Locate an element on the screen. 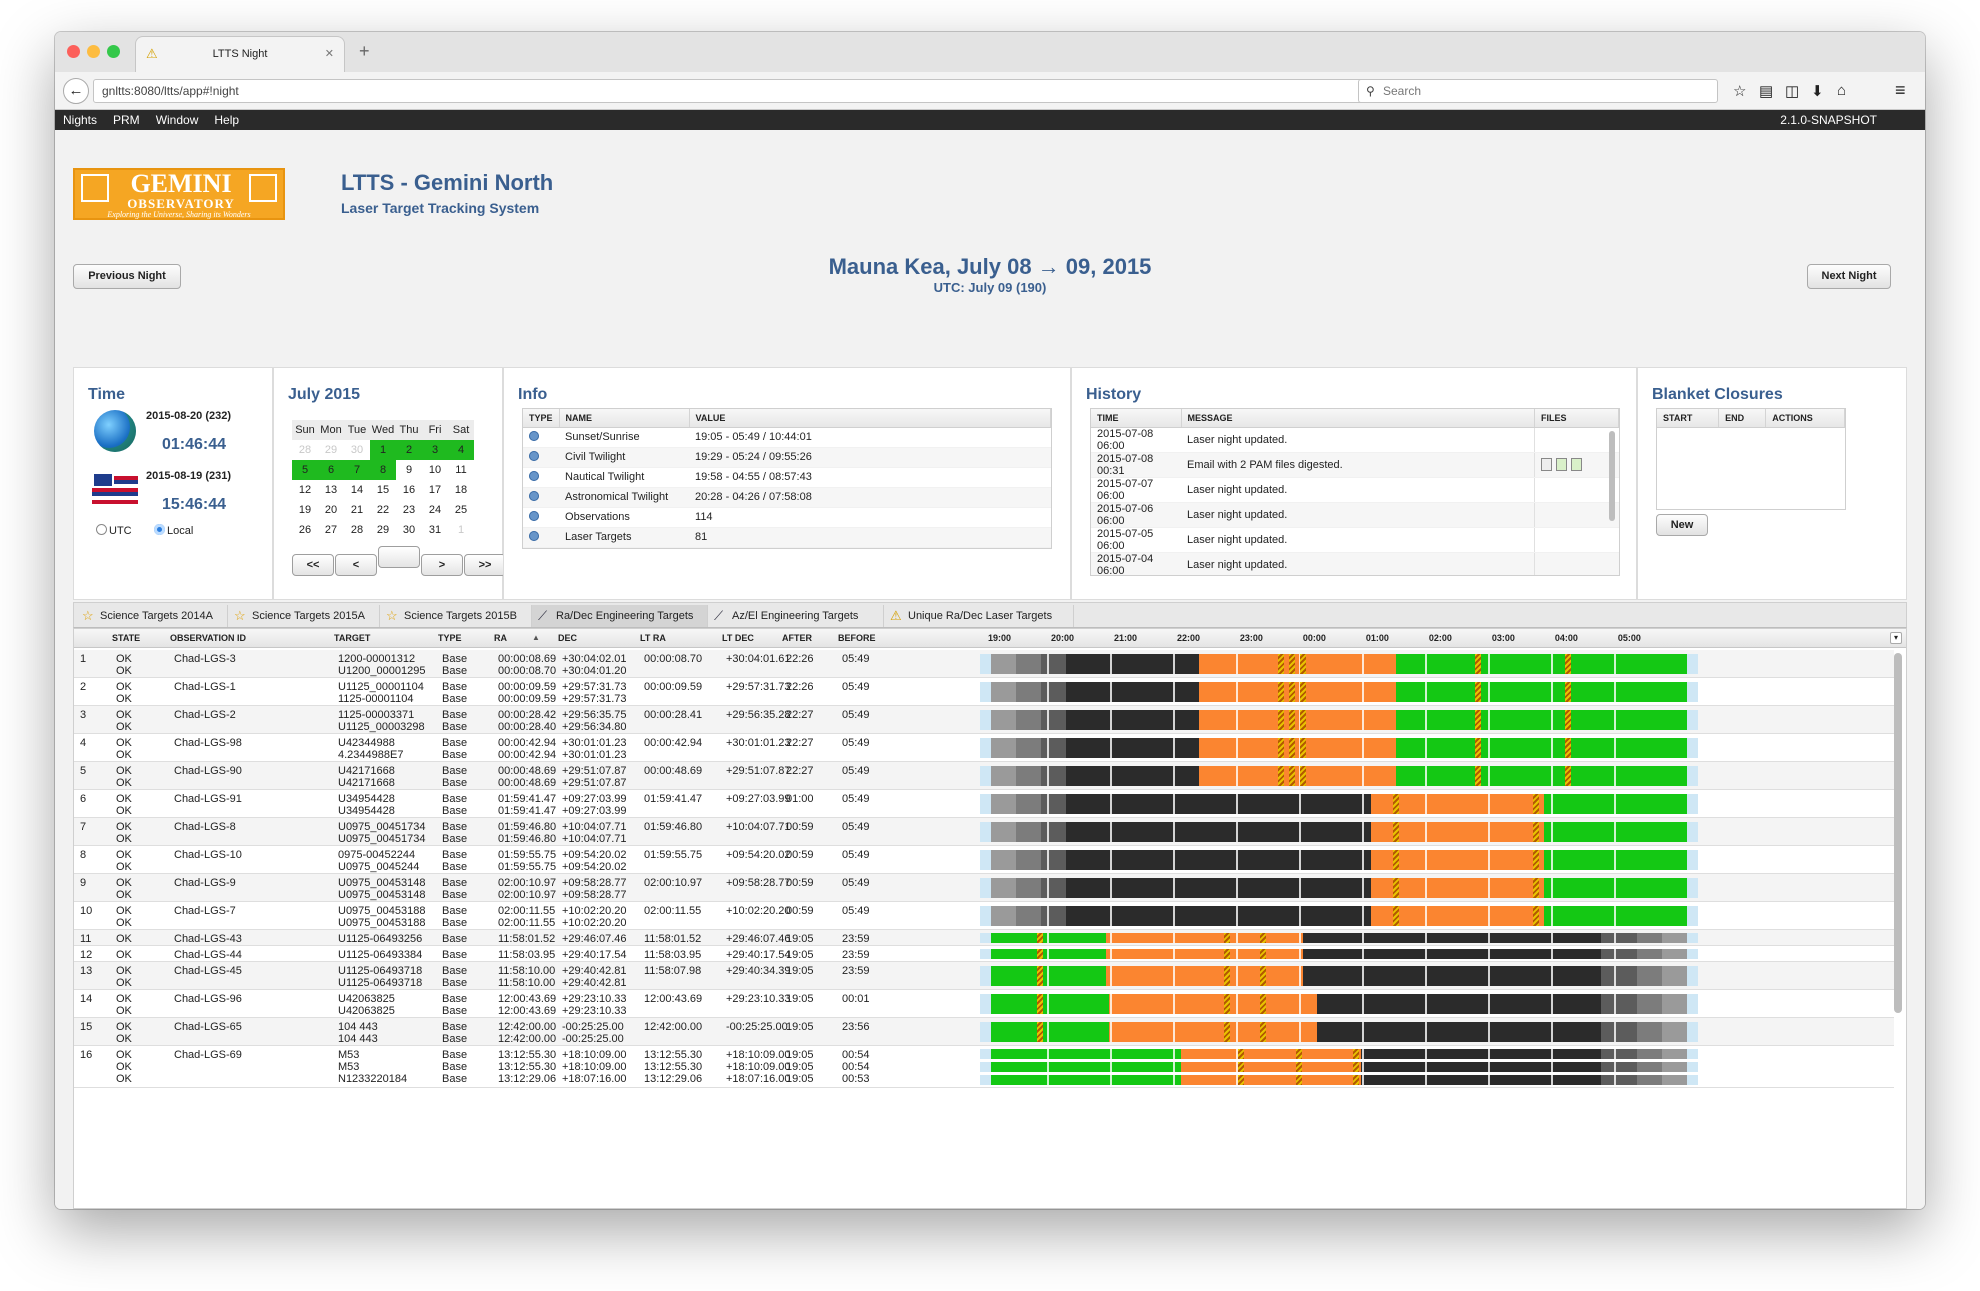 This screenshot has height=1291, width=1980. calendar-day: 2 is located at coordinates (409, 450).